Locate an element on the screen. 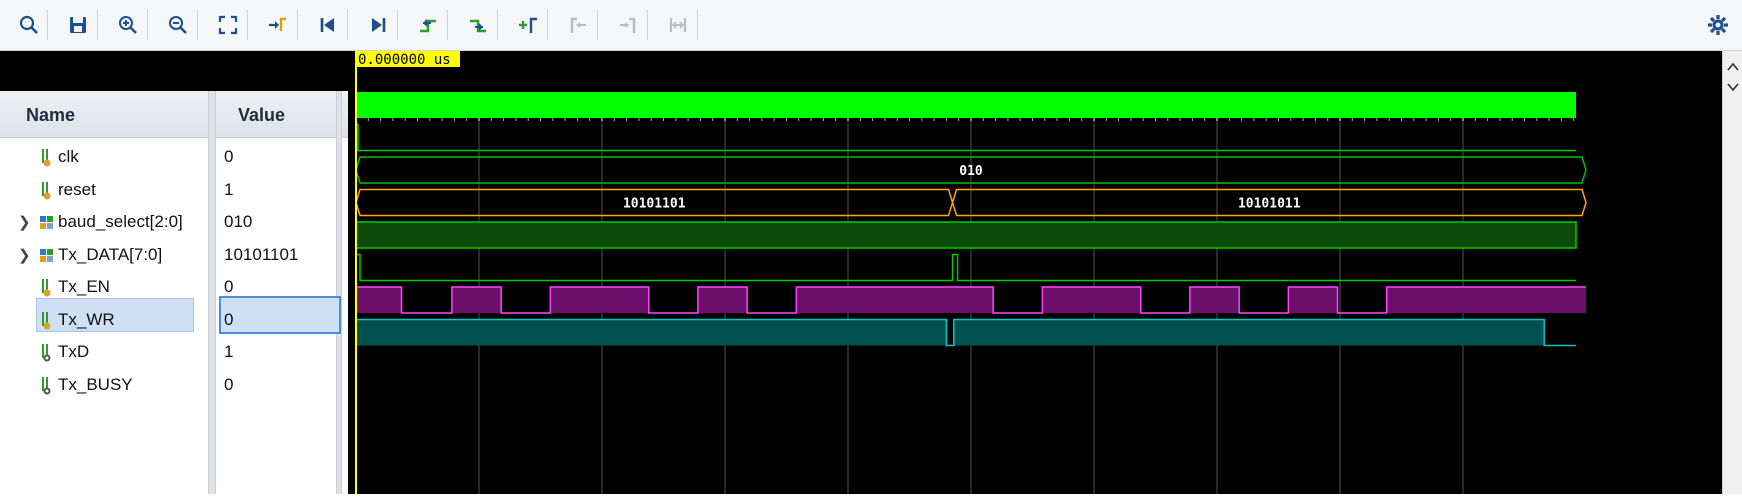 Image resolution: width=1742 pixels, height=499 pixels. scroll-down-icon is located at coordinates (1732, 87).